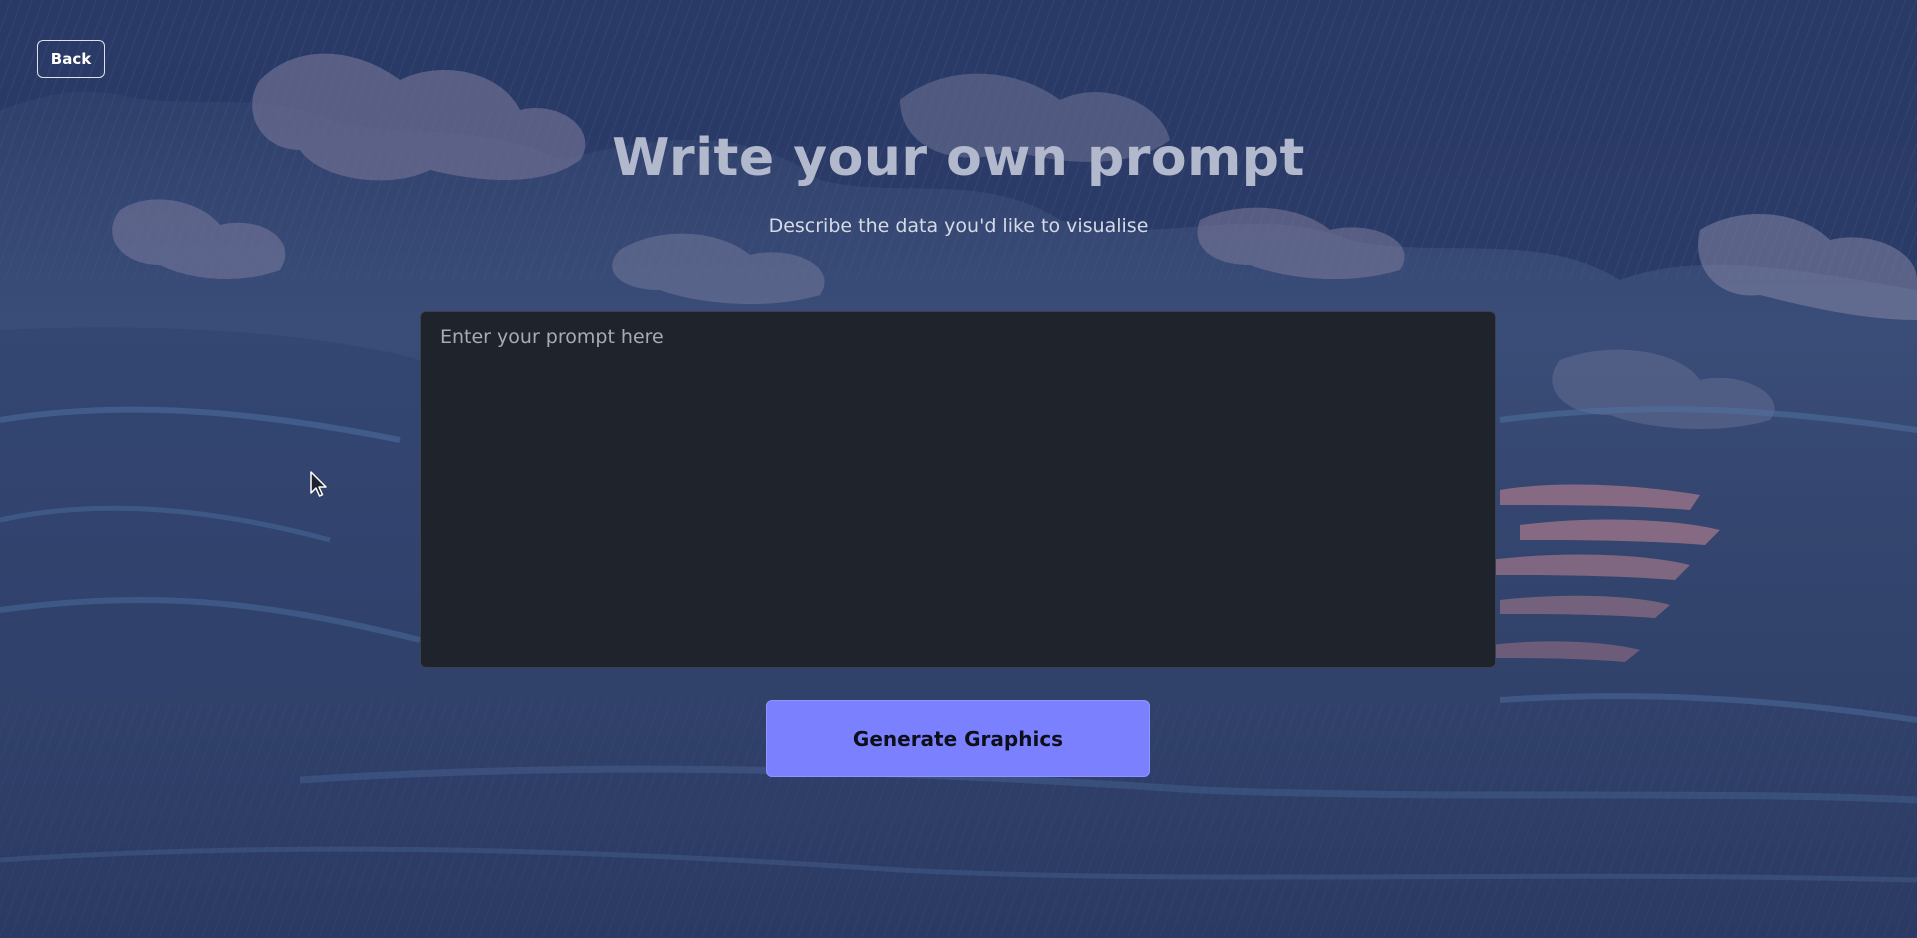 Image resolution: width=1917 pixels, height=938 pixels. I want to click on back-button: Back, so click(71, 59).